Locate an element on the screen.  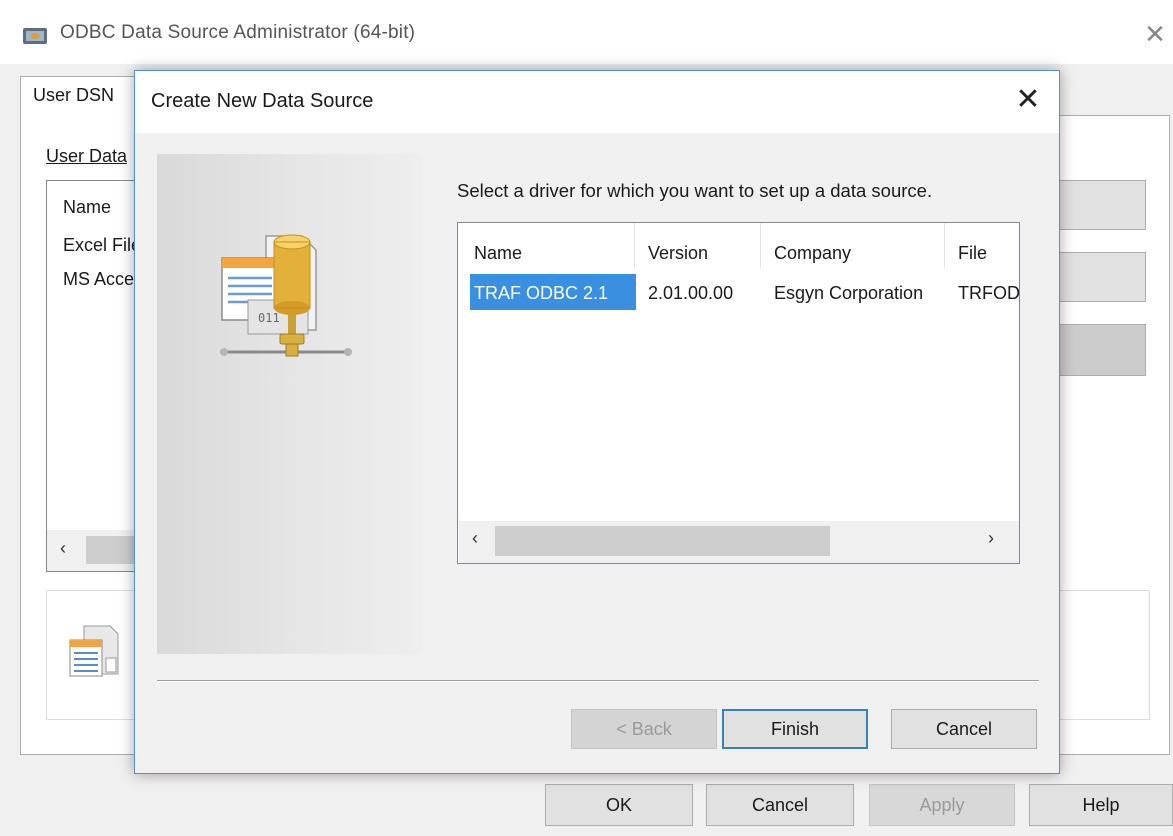
database-document-icon is located at coordinates (94, 651).